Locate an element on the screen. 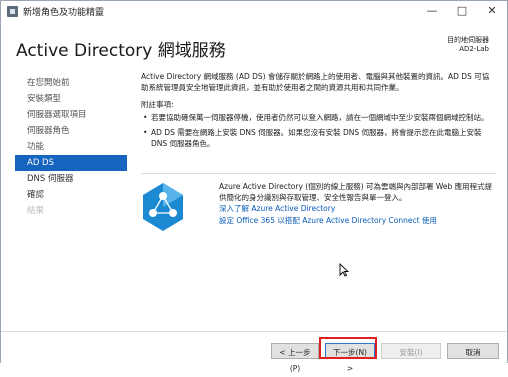  page-title: Active Directory 網域服務 is located at coordinates (121, 51).